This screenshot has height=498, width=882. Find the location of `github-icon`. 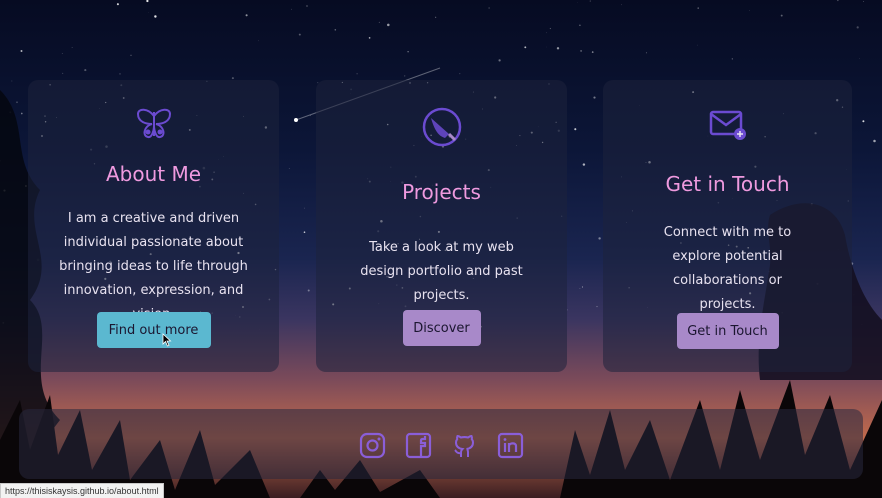

github-icon is located at coordinates (464, 445).